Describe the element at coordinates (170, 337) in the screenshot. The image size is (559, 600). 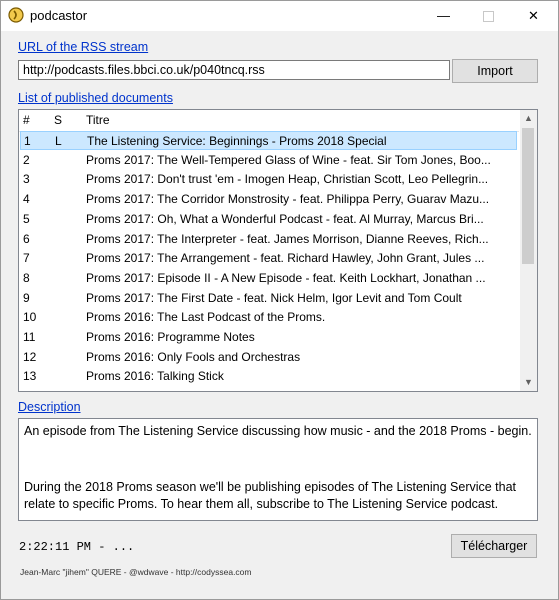
I see `item-title: Proms 2016: Programme Notes` at that location.